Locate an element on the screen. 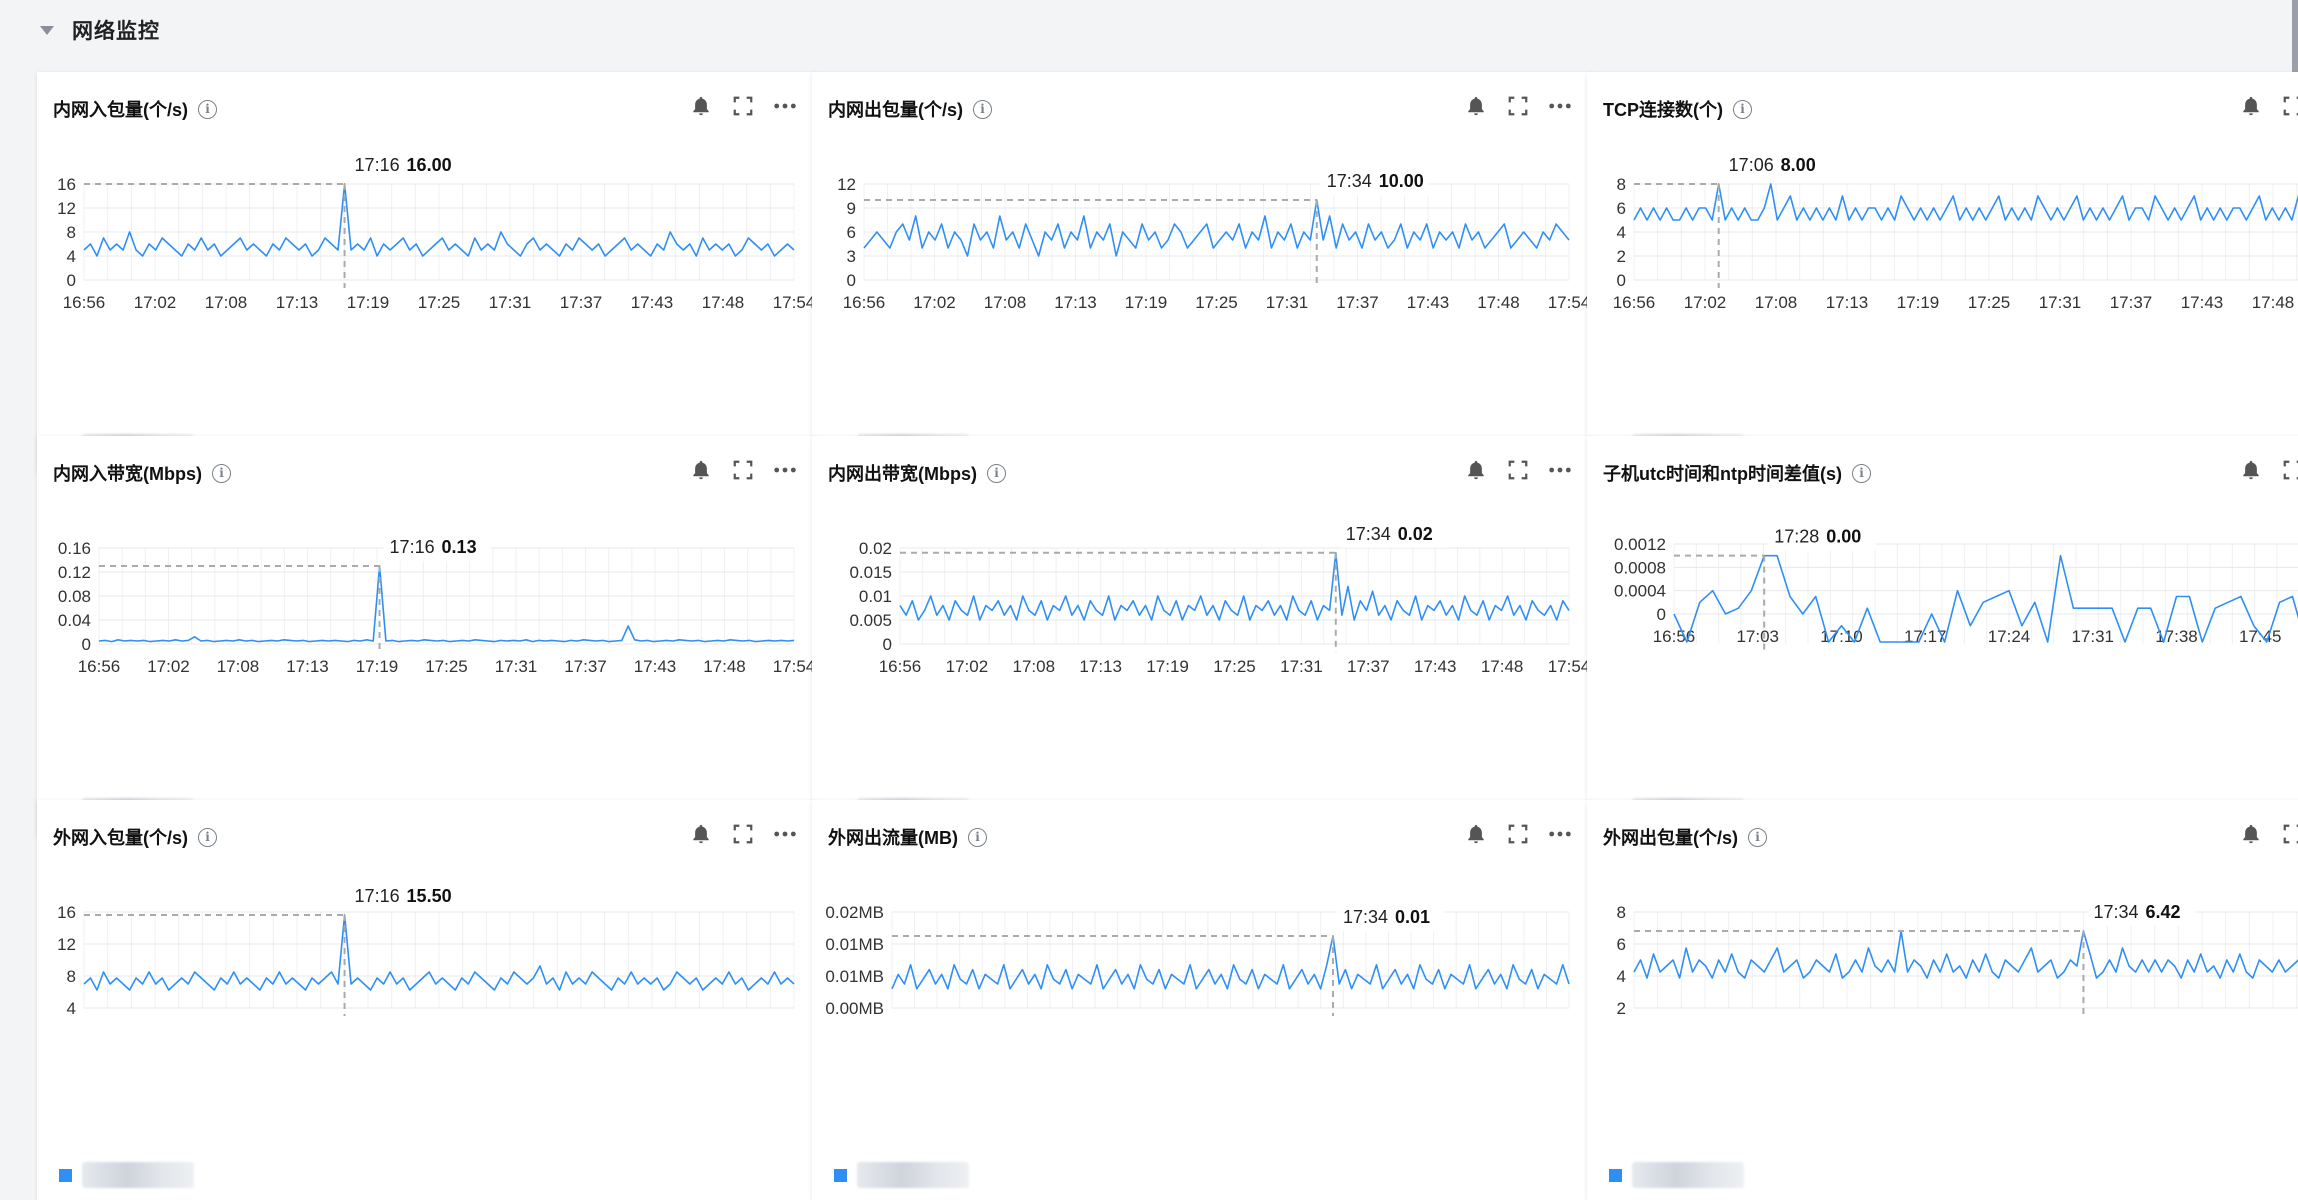 Image resolution: width=2298 pixels, height=1200 pixels. section-header: 网络监控 is located at coordinates (100, 30).